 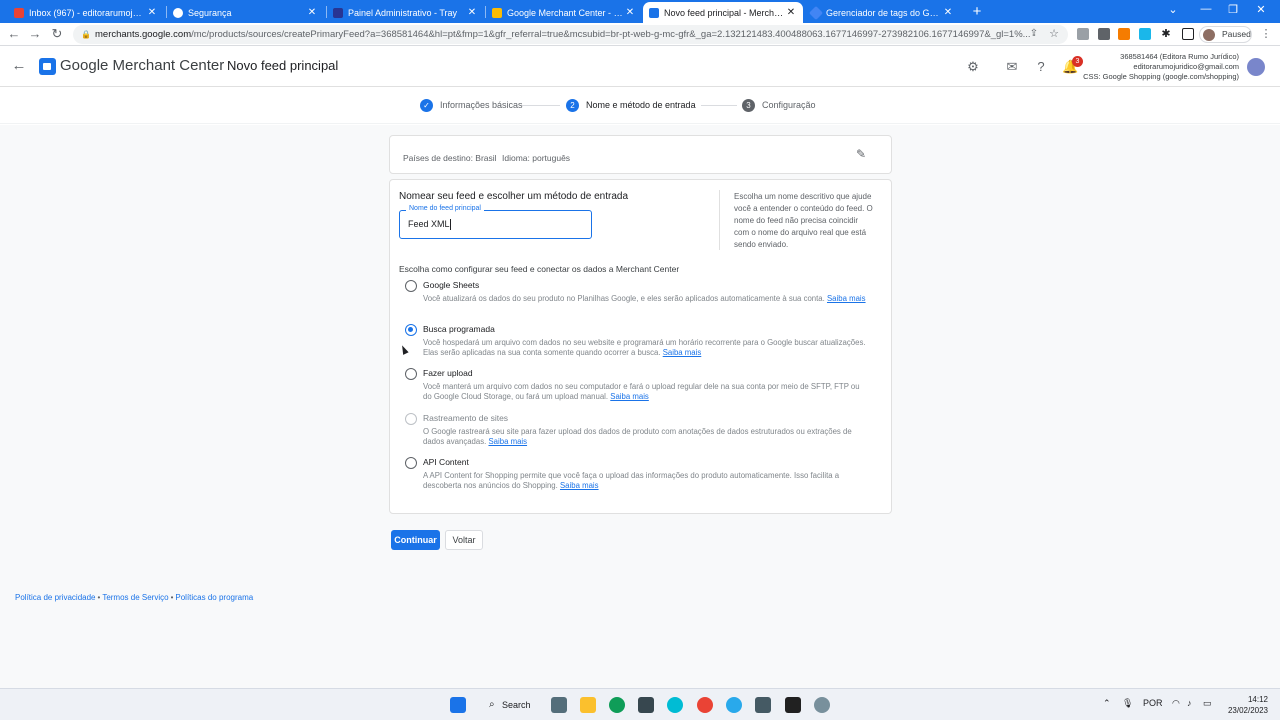 I want to click on calculator-icon, so click(x=763, y=705).